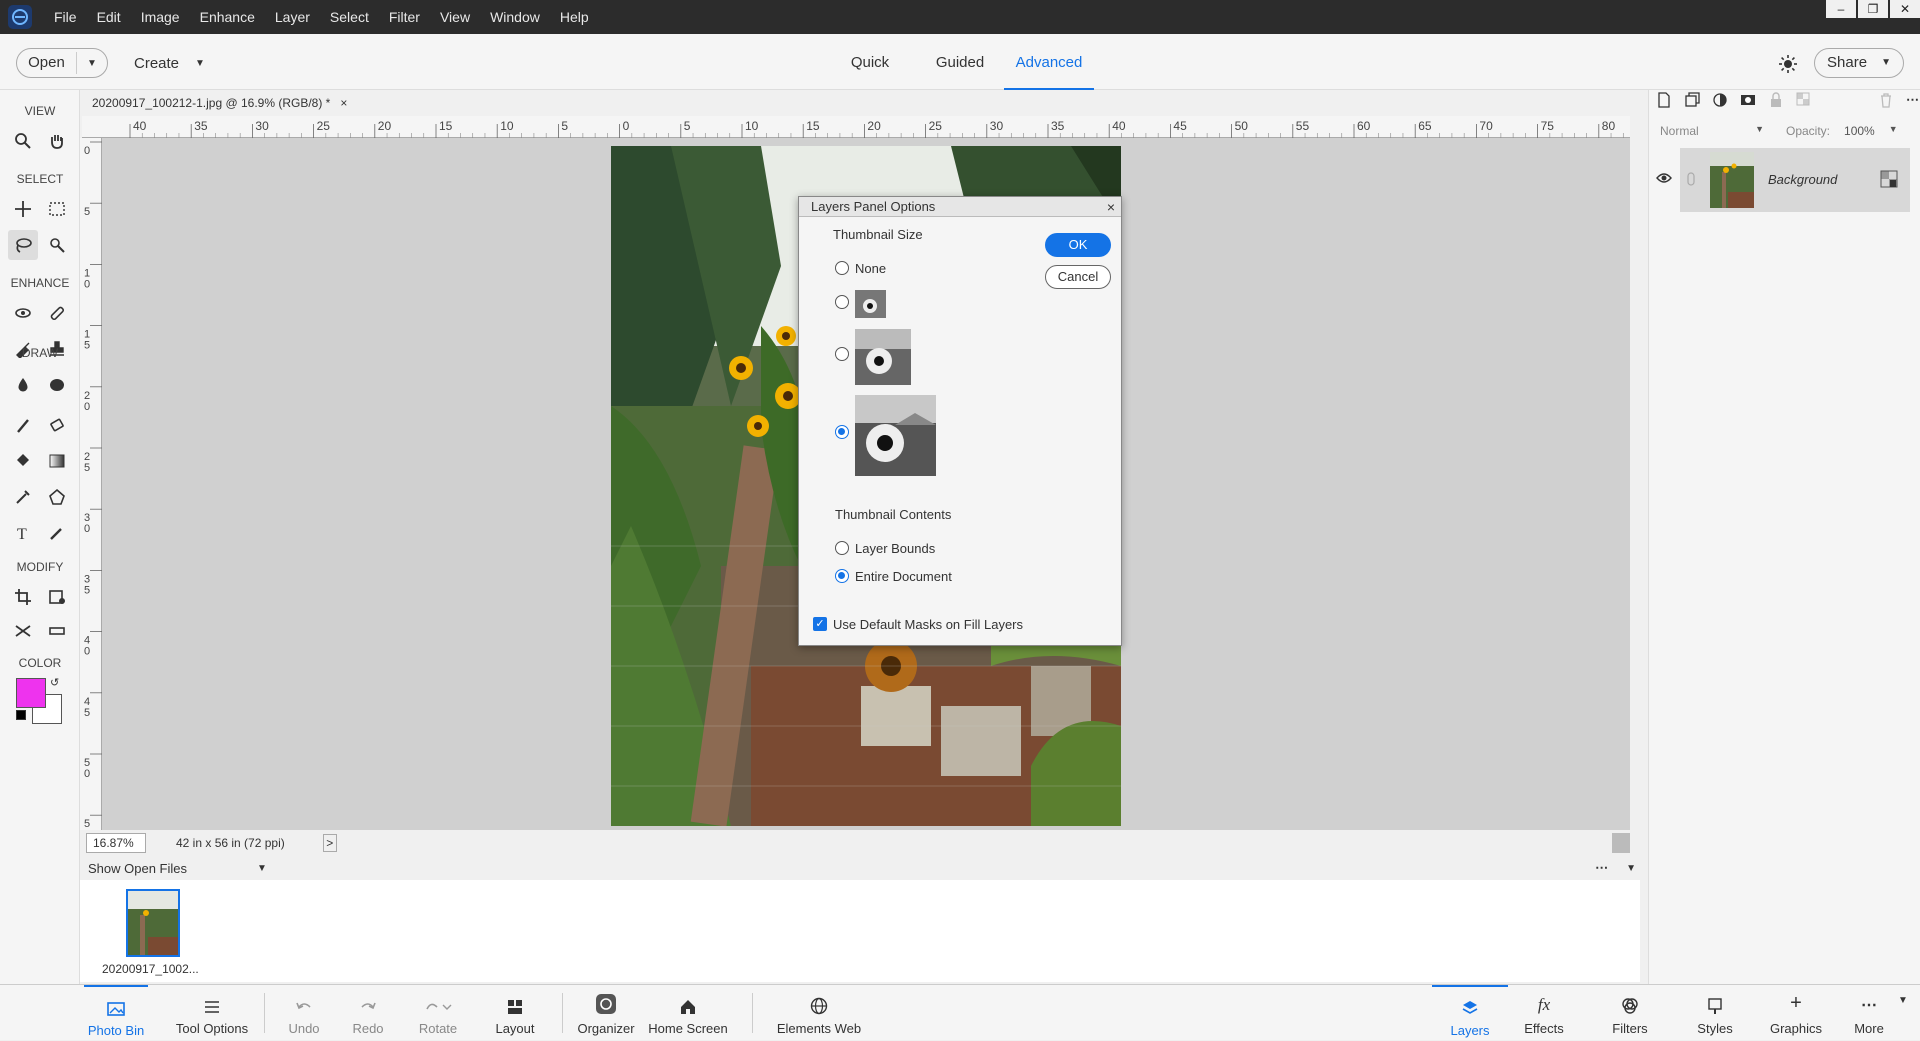 The width and height of the screenshot is (1920, 1041). What do you see at coordinates (574, 17) in the screenshot?
I see `menu-help: Help` at bounding box center [574, 17].